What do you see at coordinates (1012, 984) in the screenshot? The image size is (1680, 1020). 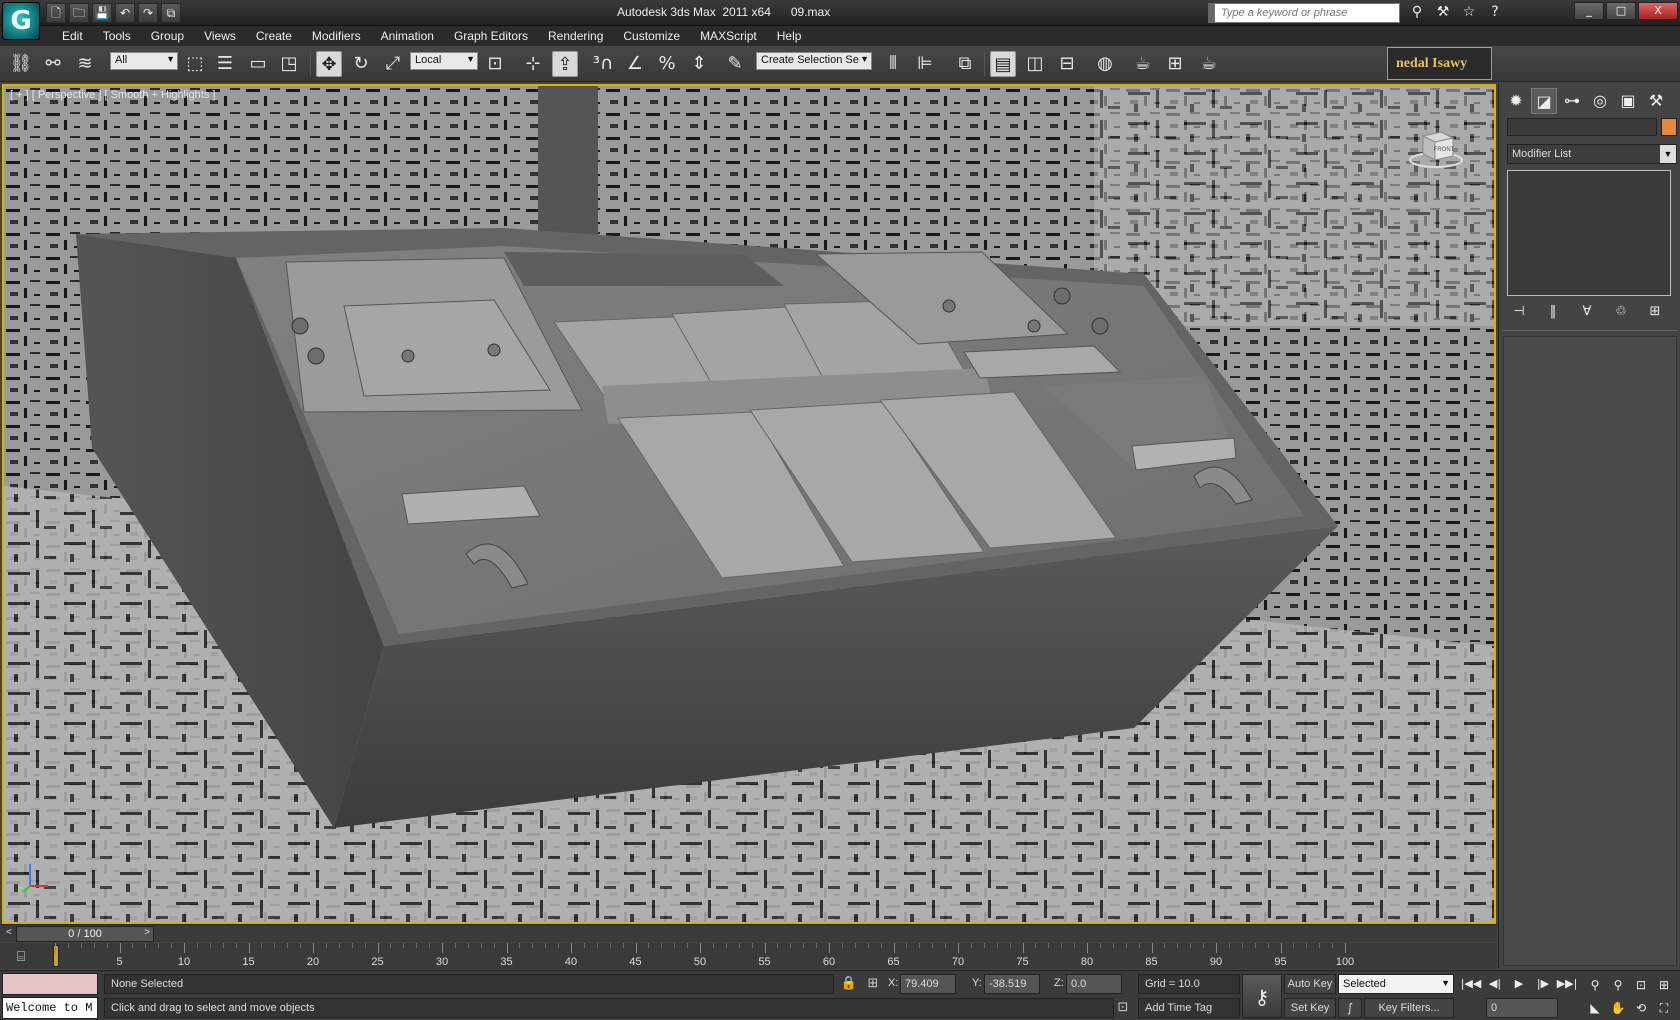 I see `y-coordinate-field: -38.519` at bounding box center [1012, 984].